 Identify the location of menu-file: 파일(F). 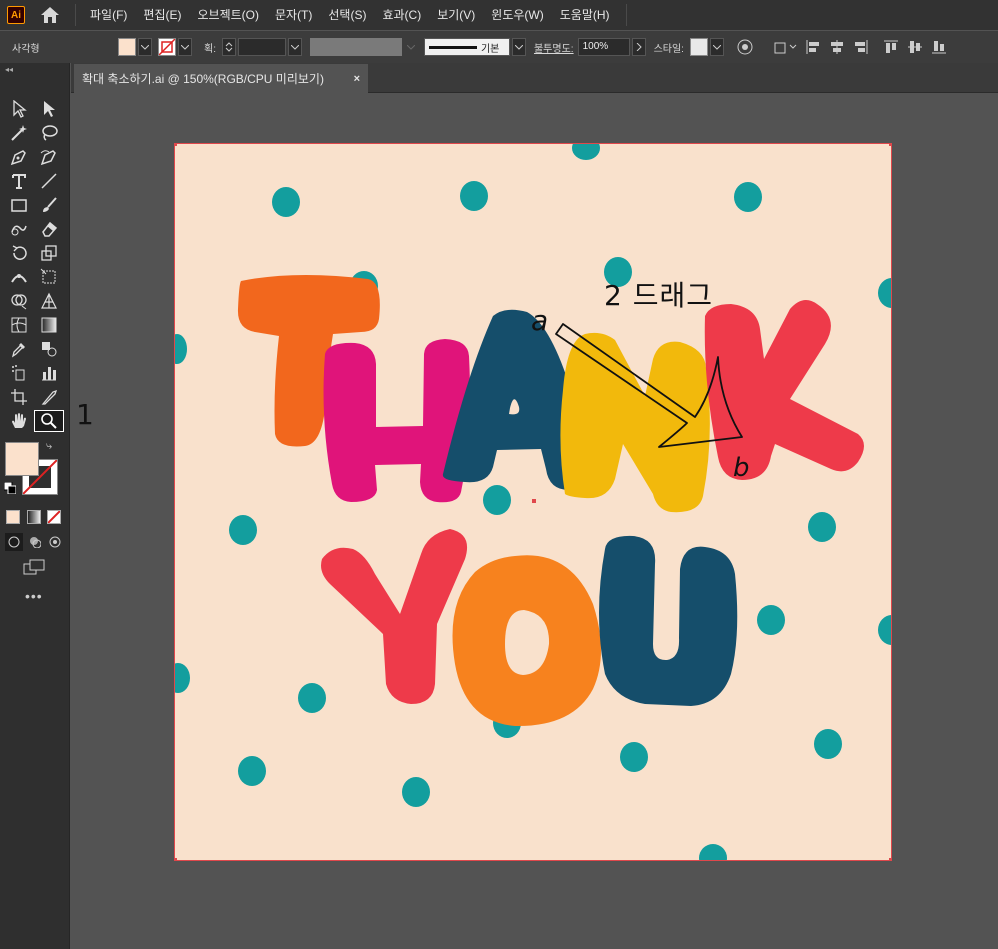
(108, 15).